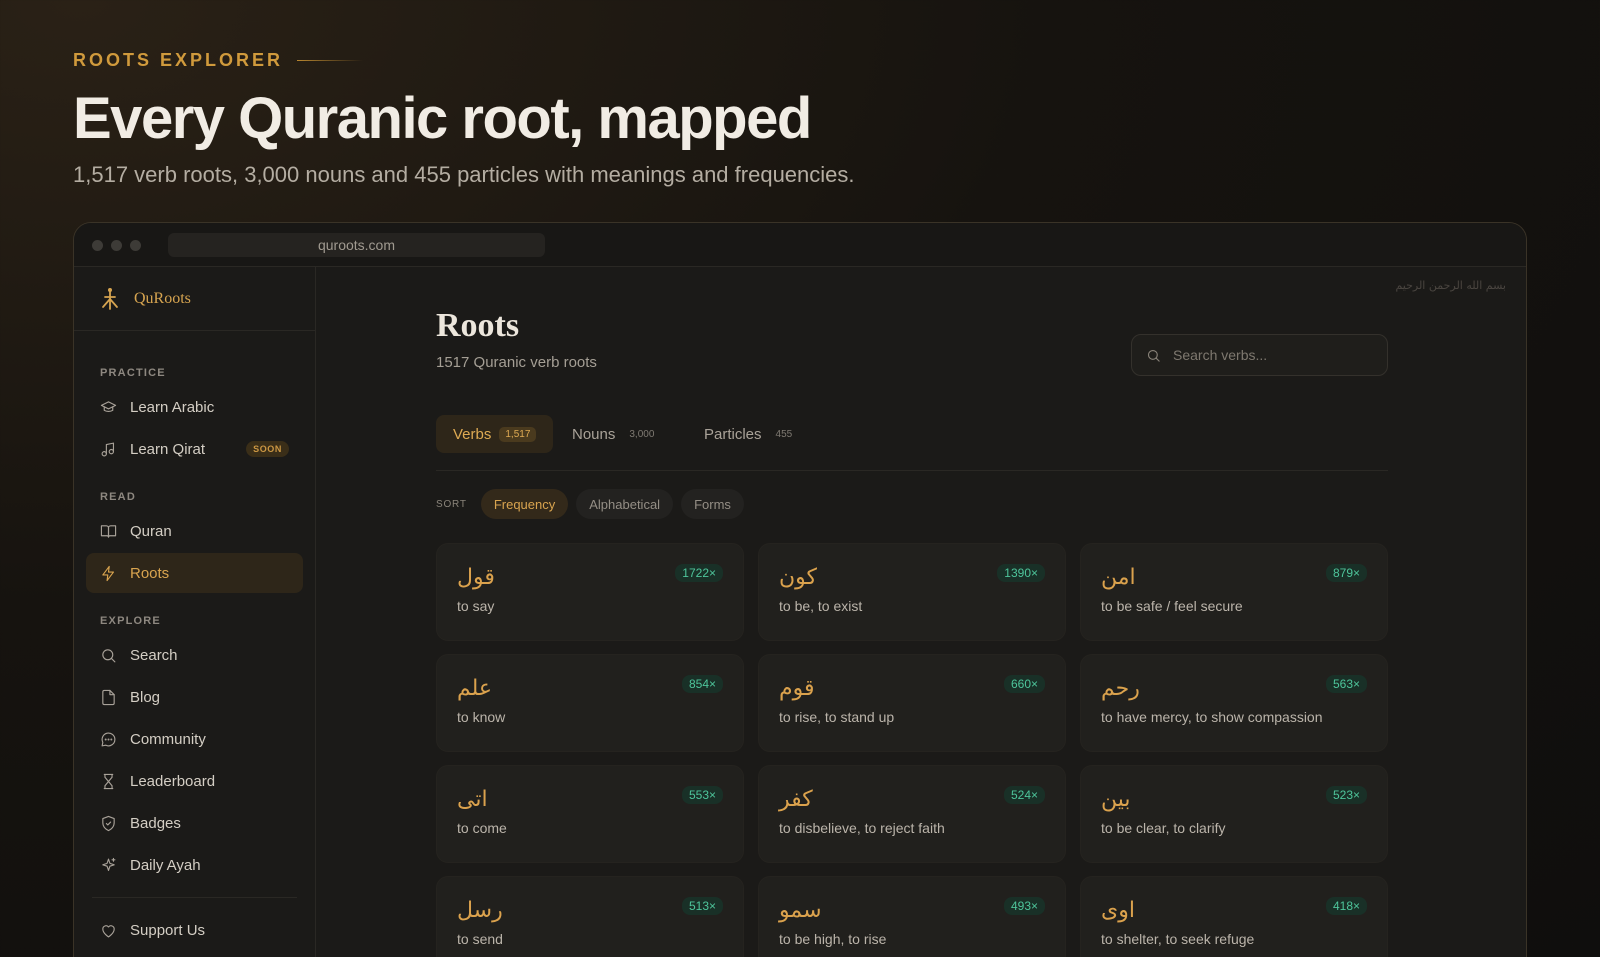  Describe the element at coordinates (267, 449) in the screenshot. I see `soon-badge: SOON` at that location.